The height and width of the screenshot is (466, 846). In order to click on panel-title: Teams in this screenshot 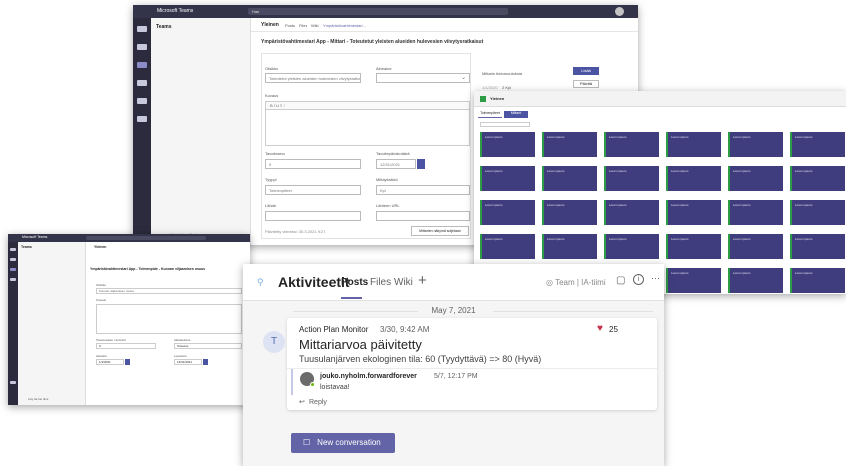, I will do `click(164, 27)`.